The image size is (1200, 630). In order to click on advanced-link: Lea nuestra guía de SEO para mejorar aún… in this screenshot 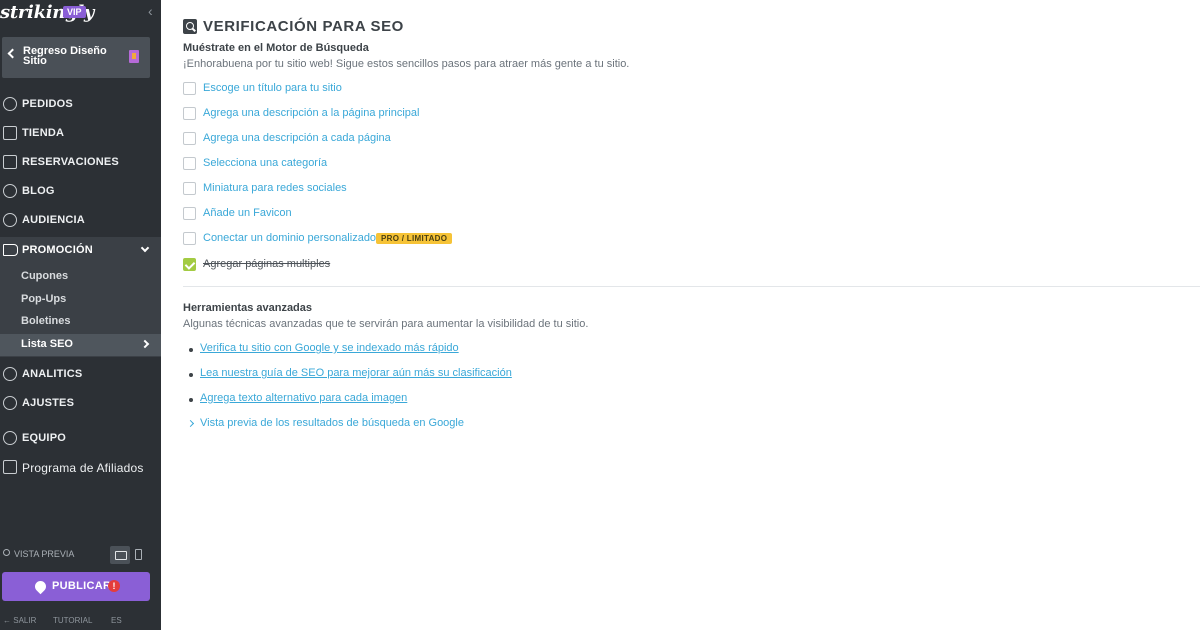, I will do `click(356, 373)`.